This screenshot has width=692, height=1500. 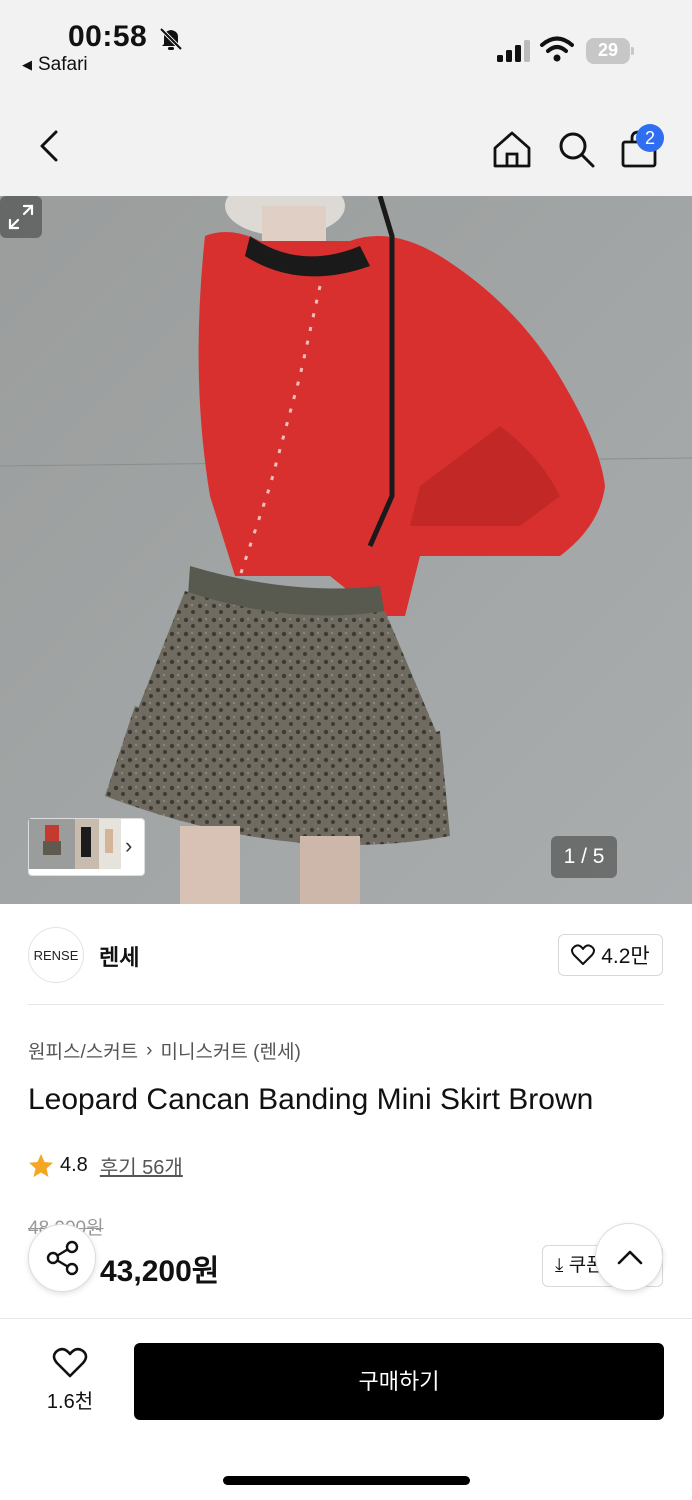 What do you see at coordinates (83, 1050) in the screenshot?
I see `breadcrumb-category: 원피스/스커트` at bounding box center [83, 1050].